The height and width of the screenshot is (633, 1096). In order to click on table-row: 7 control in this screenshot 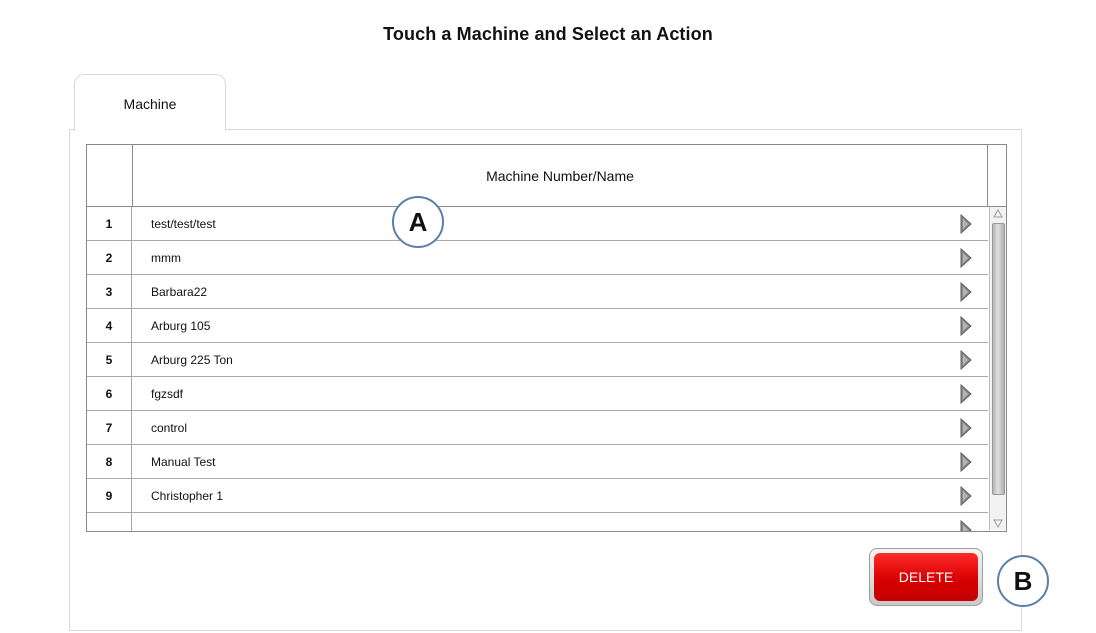, I will do `click(537, 428)`.